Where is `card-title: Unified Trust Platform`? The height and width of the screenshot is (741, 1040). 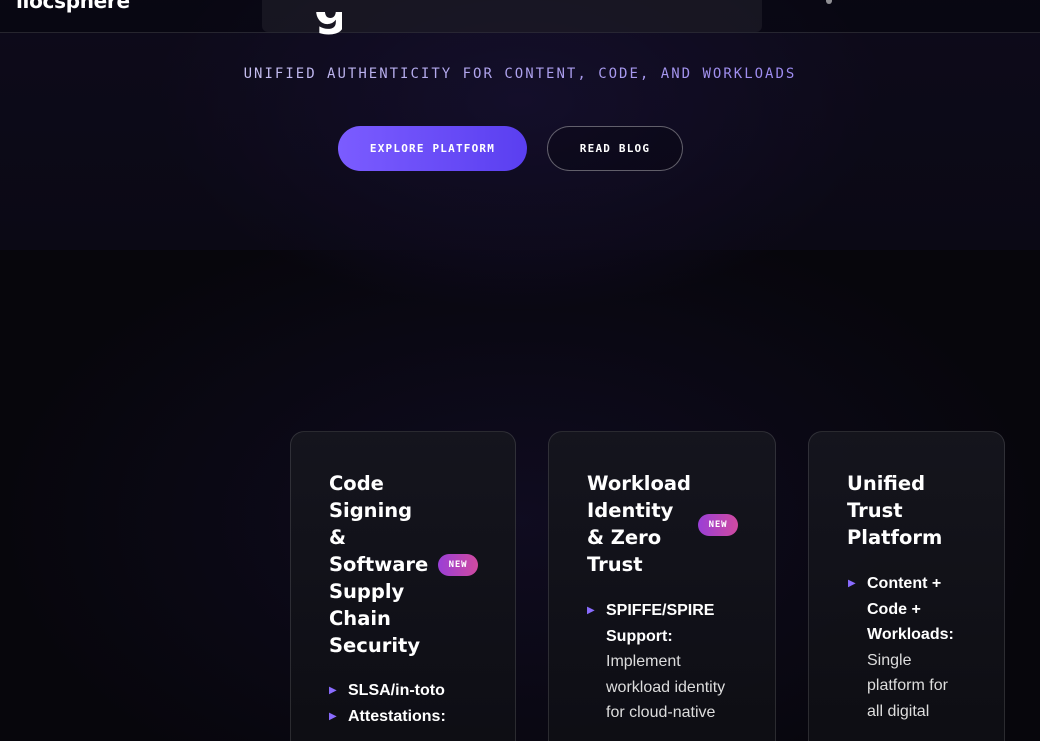 card-title: Unified Trust Platform is located at coordinates (894, 510).